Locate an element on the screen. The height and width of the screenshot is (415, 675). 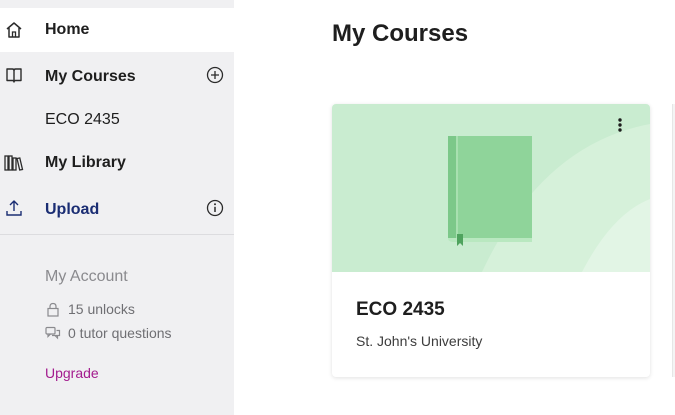
tutor-questions-text: 0 tutor questions is located at coordinates (120, 333).